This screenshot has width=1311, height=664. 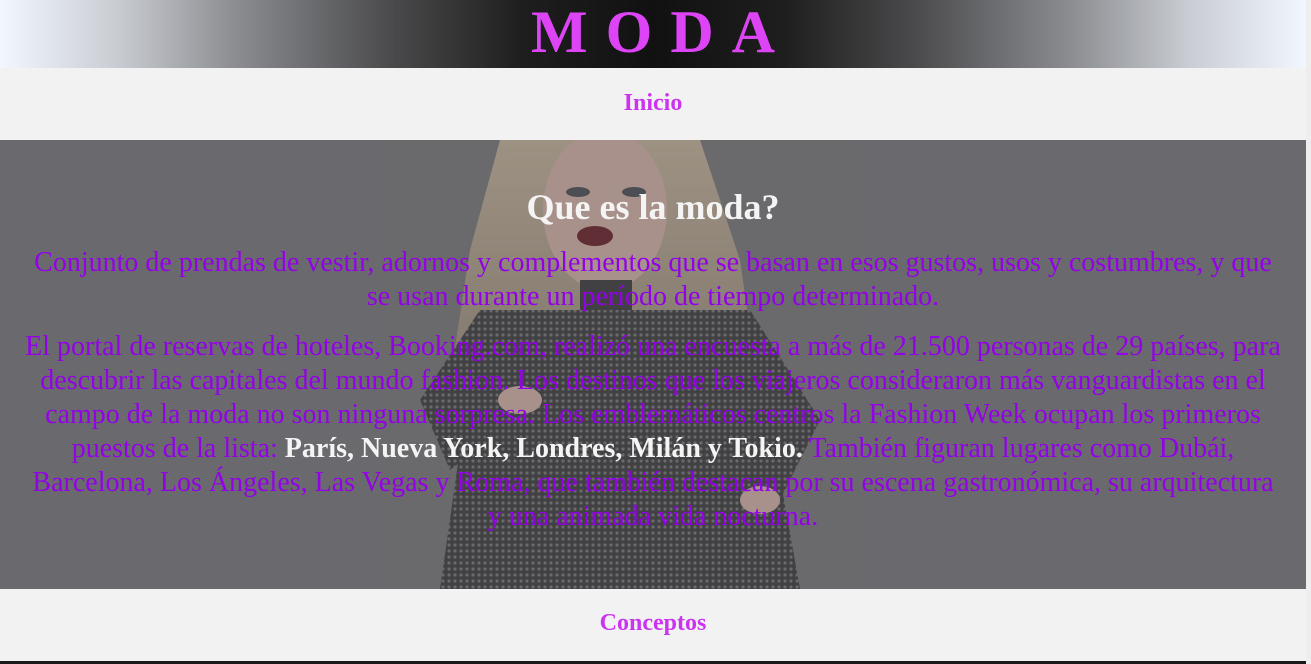 I want to click on header-banner: MODA, so click(x=653, y=34).